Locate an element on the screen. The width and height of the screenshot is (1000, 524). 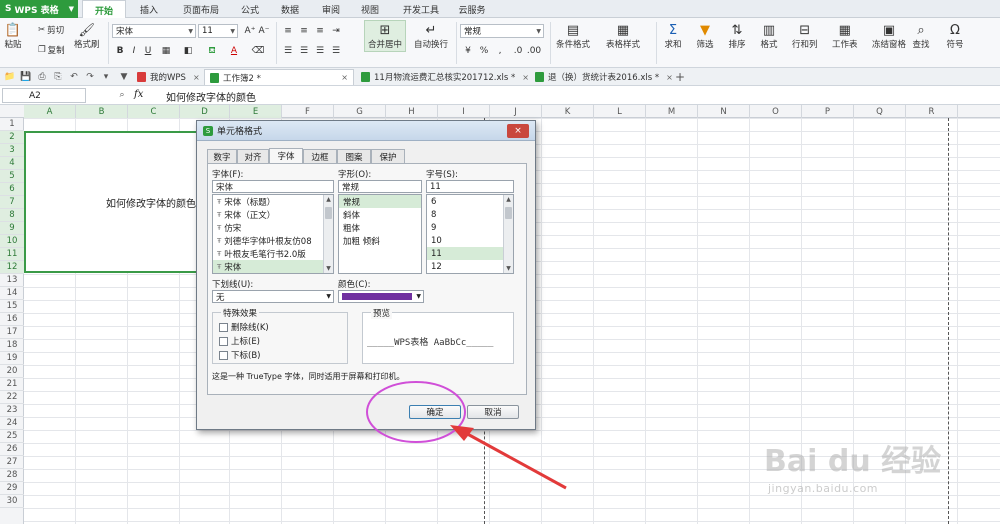
subscript-checkbox: 下标(B) is located at coordinates (239, 355).